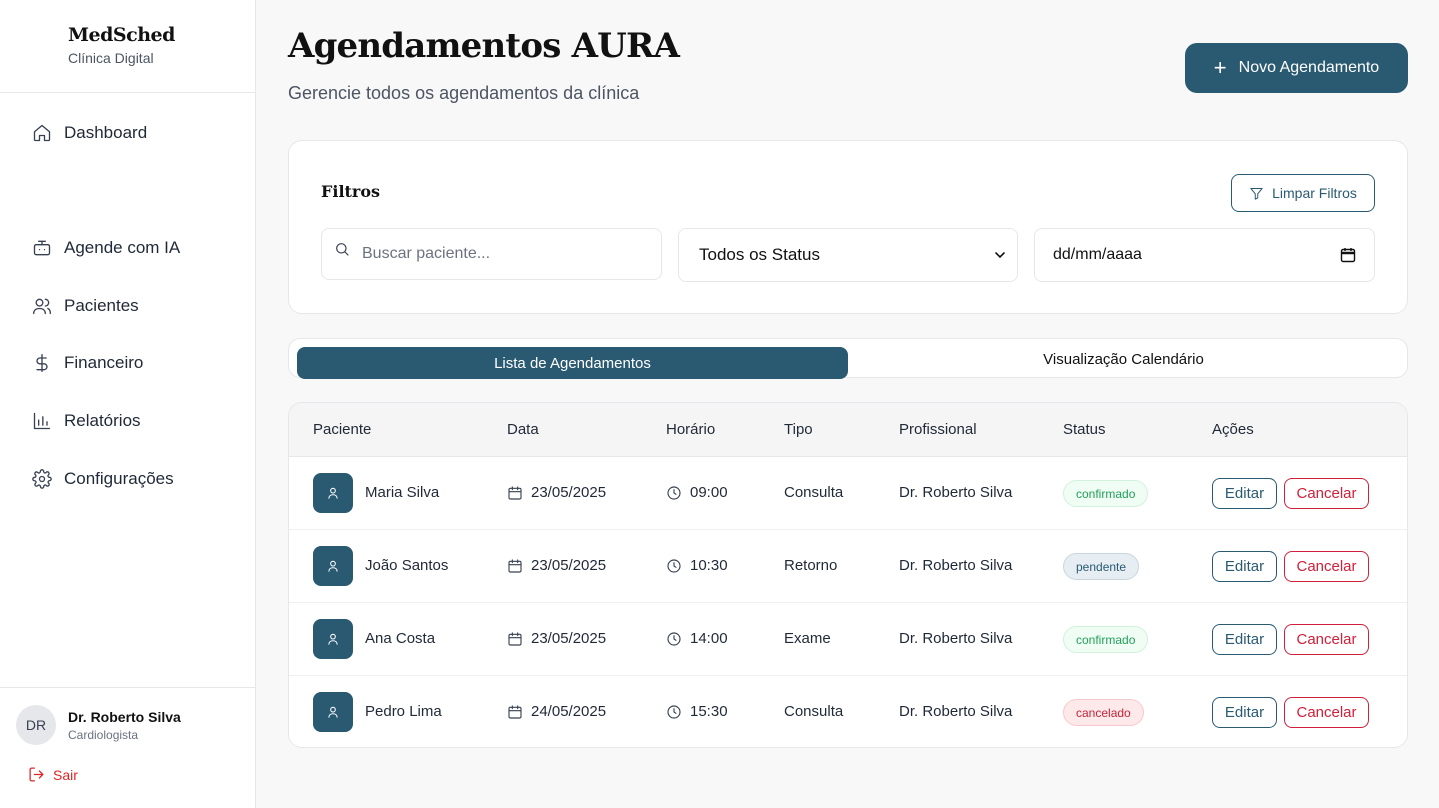 The height and width of the screenshot is (808, 1439). What do you see at coordinates (1097, 254) in the screenshot?
I see `date-input-value: dd/mm/aaaa` at bounding box center [1097, 254].